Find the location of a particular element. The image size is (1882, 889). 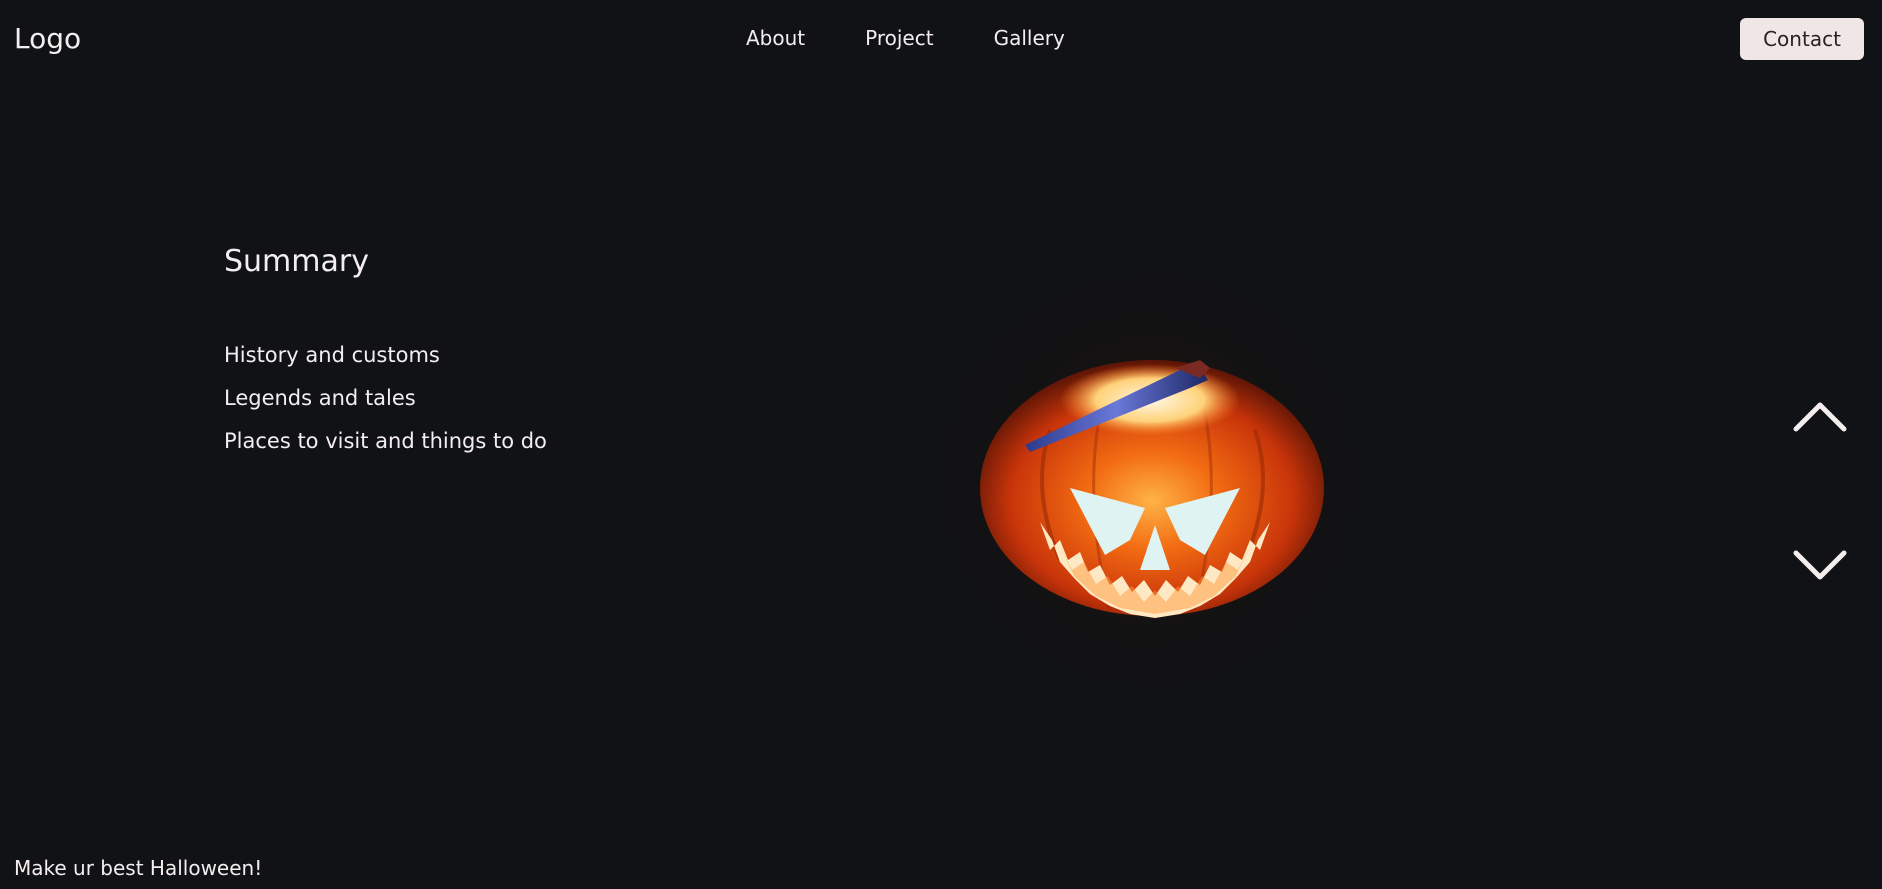

nav-link-project: Project is located at coordinates (899, 38).